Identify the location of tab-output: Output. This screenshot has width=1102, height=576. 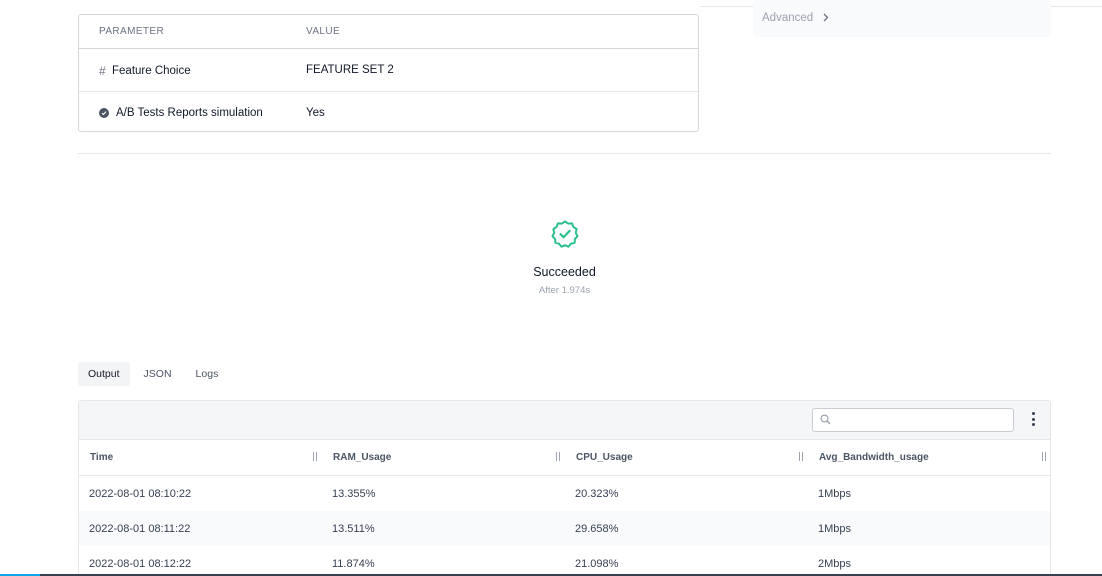
(104, 374).